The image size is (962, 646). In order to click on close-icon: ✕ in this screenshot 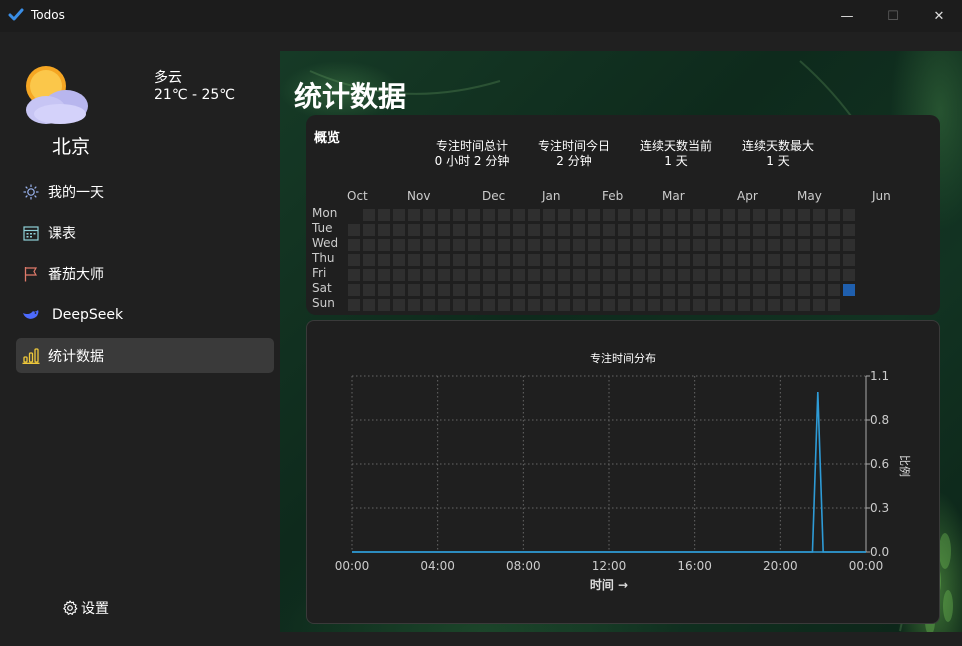, I will do `click(939, 16)`.